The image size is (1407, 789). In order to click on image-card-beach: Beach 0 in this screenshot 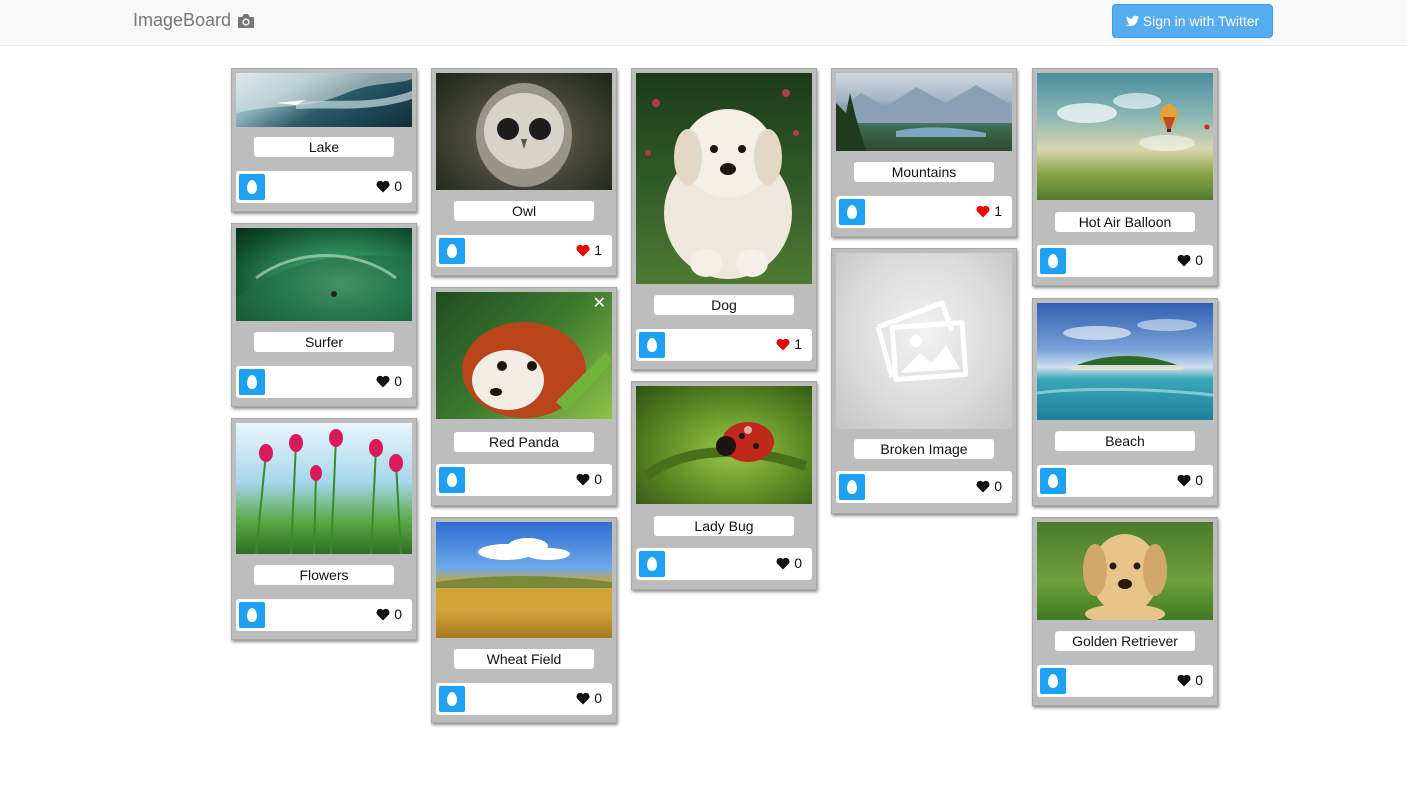, I will do `click(1125, 402)`.